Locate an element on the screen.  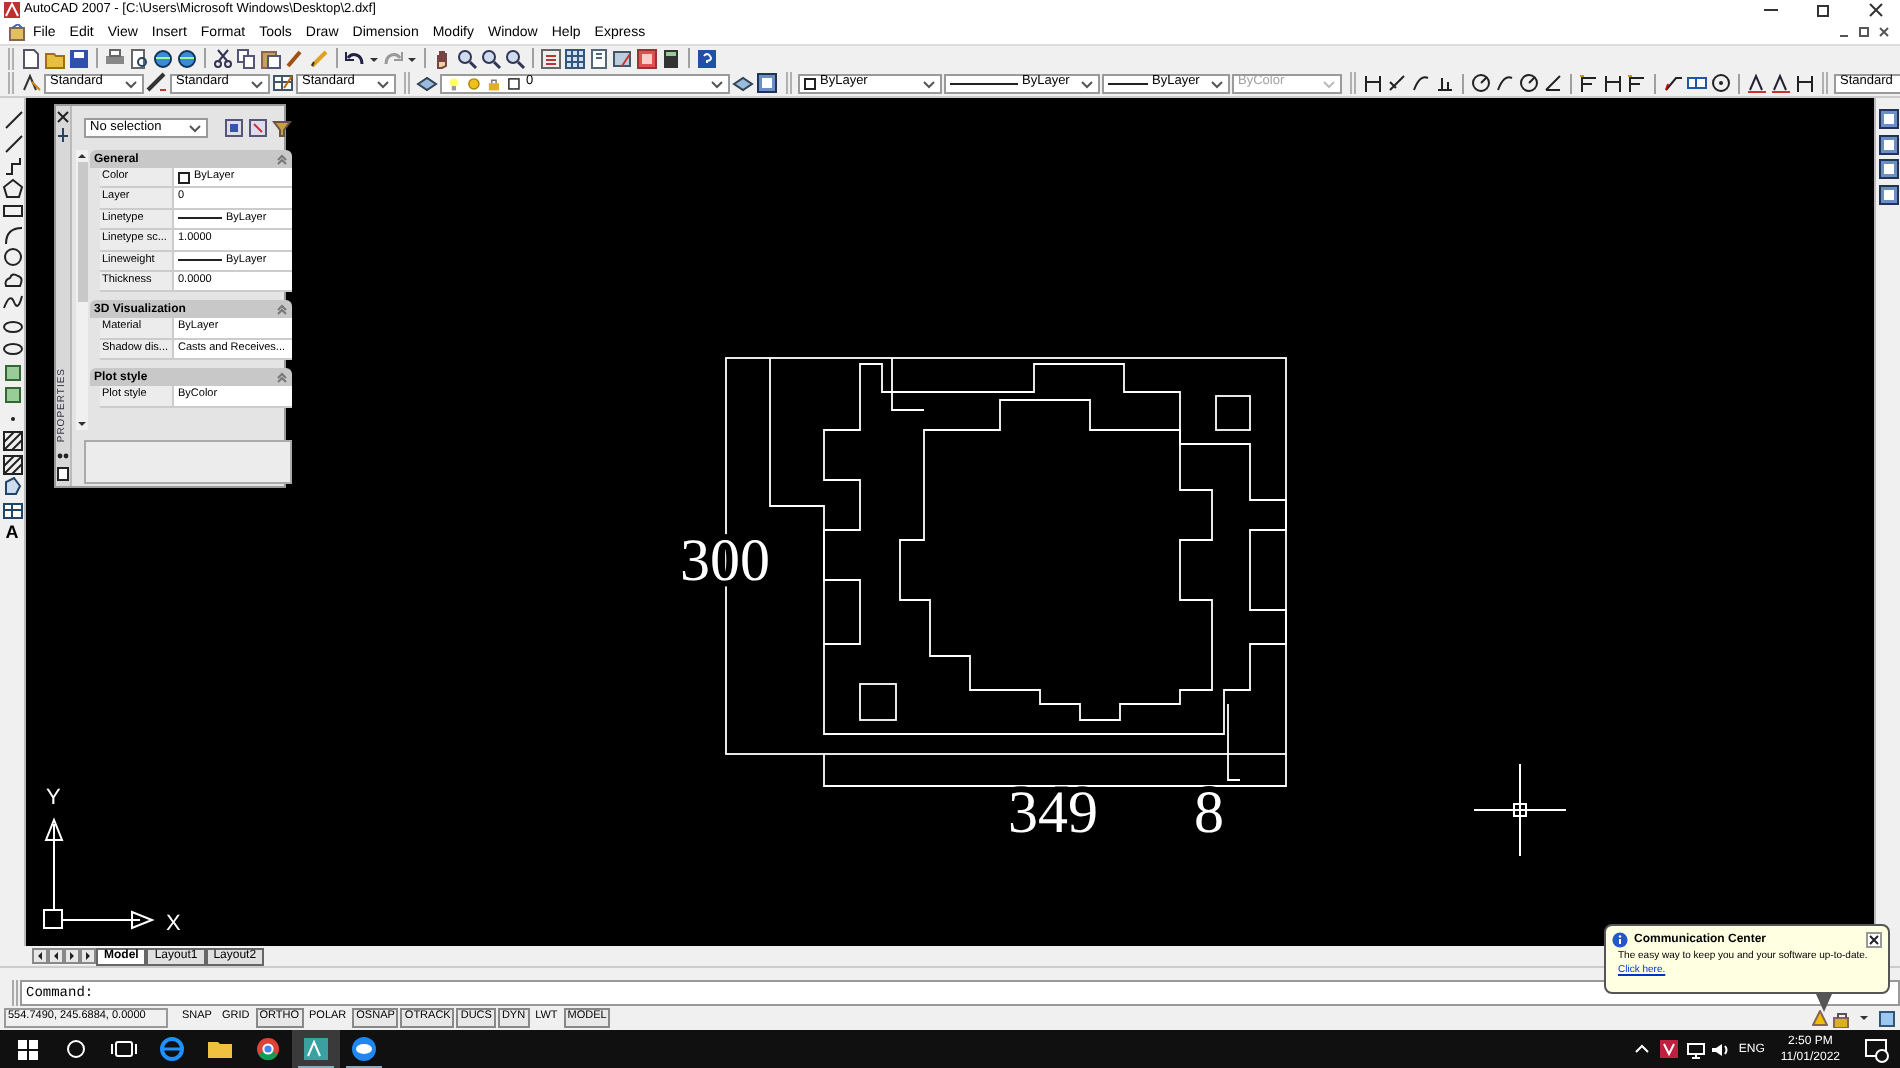
sheet-icon is located at coordinates (599, 58).